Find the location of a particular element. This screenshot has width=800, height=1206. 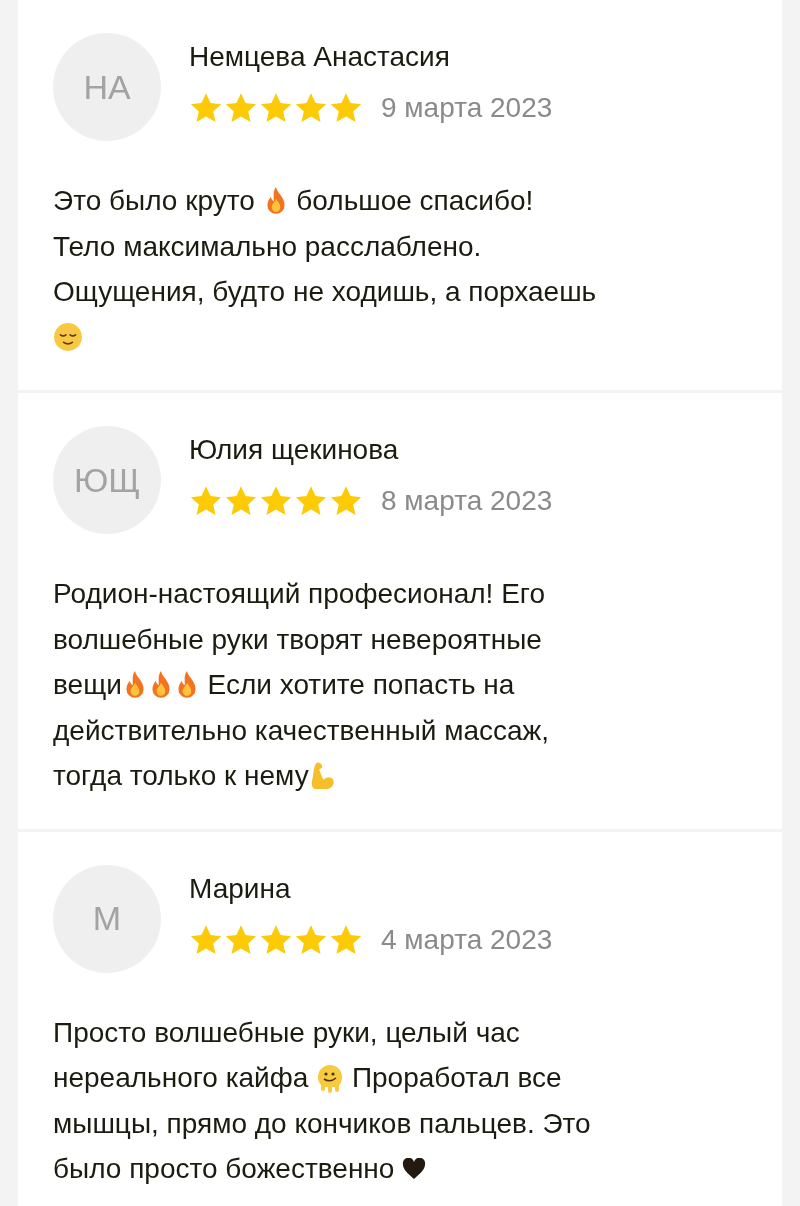

review-text: нереального кайфа is located at coordinates (181, 1078).